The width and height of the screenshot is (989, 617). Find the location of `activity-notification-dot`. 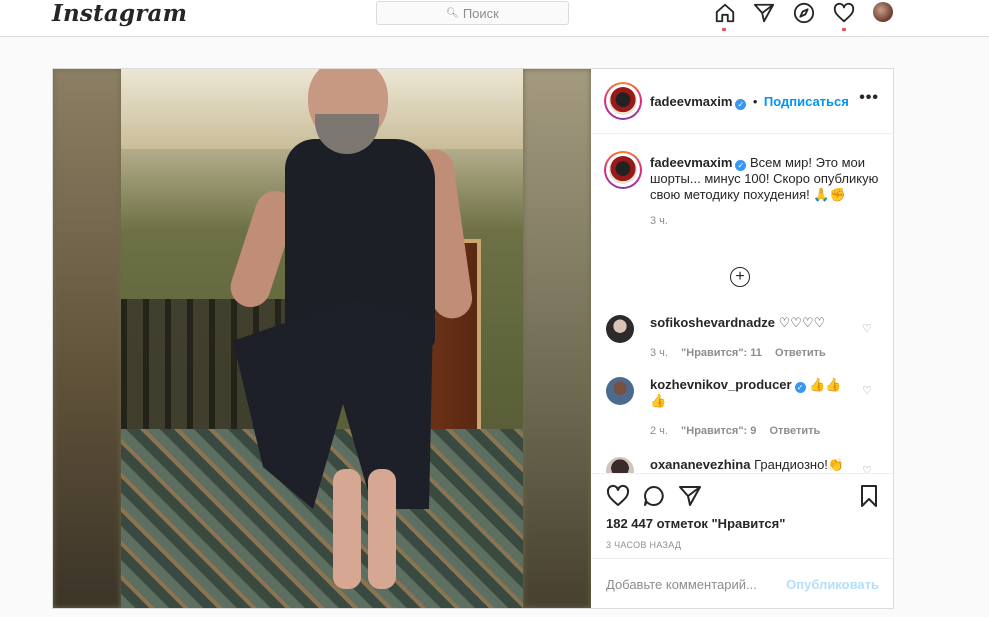

activity-notification-dot is located at coordinates (844, 29).